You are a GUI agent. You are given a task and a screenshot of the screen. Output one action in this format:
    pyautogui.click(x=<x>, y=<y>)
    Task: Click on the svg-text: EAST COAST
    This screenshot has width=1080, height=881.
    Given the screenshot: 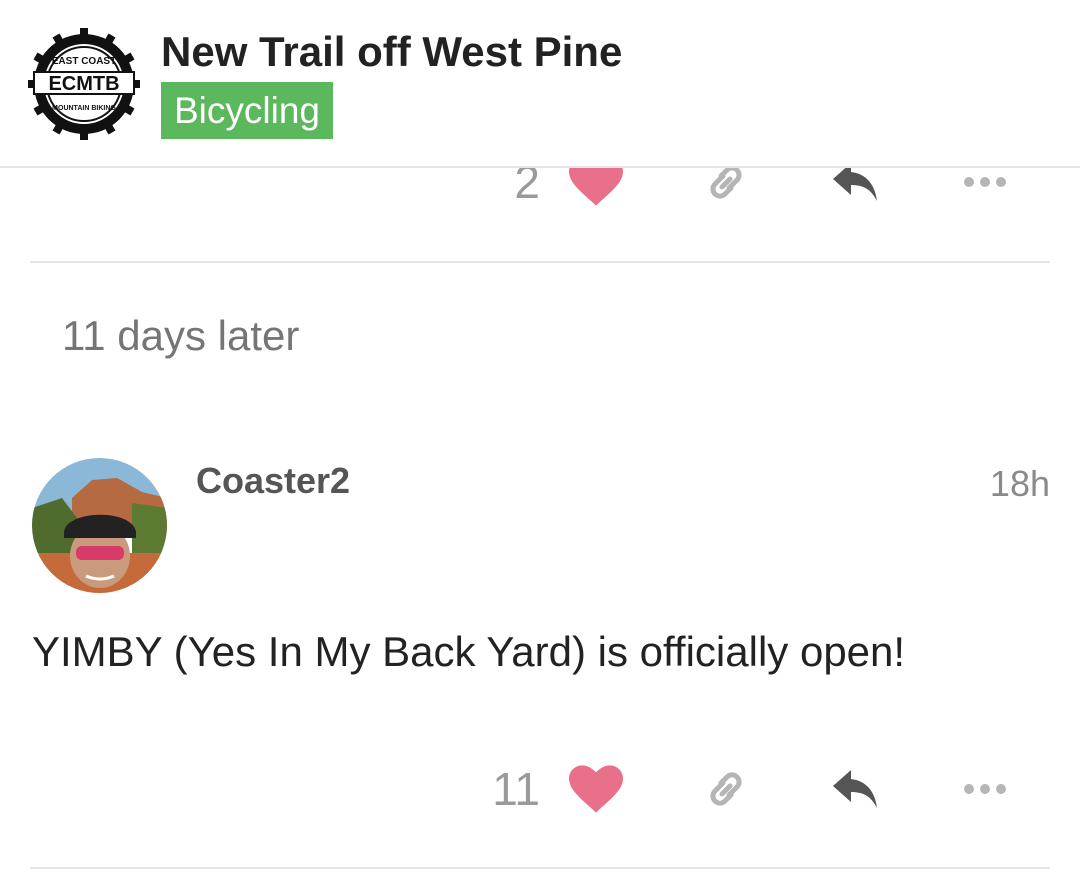 What is the action you would take?
    pyautogui.click(x=84, y=61)
    